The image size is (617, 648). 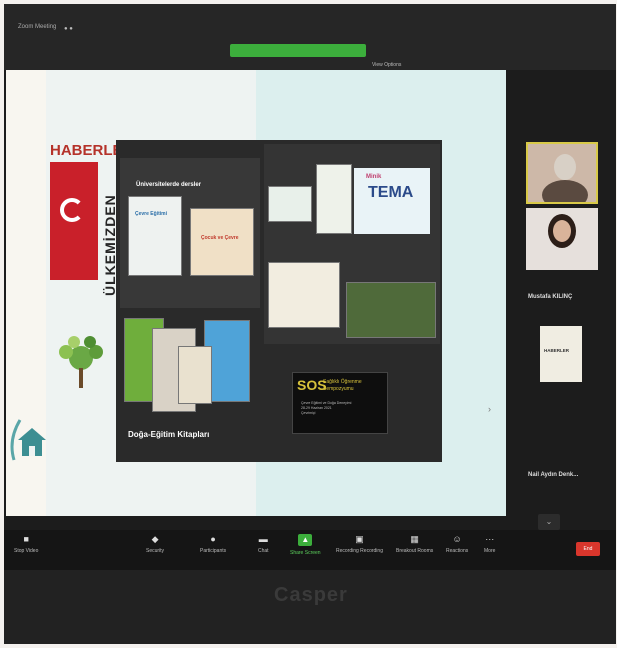 I want to click on tema-text: TEMA, so click(x=391, y=192).